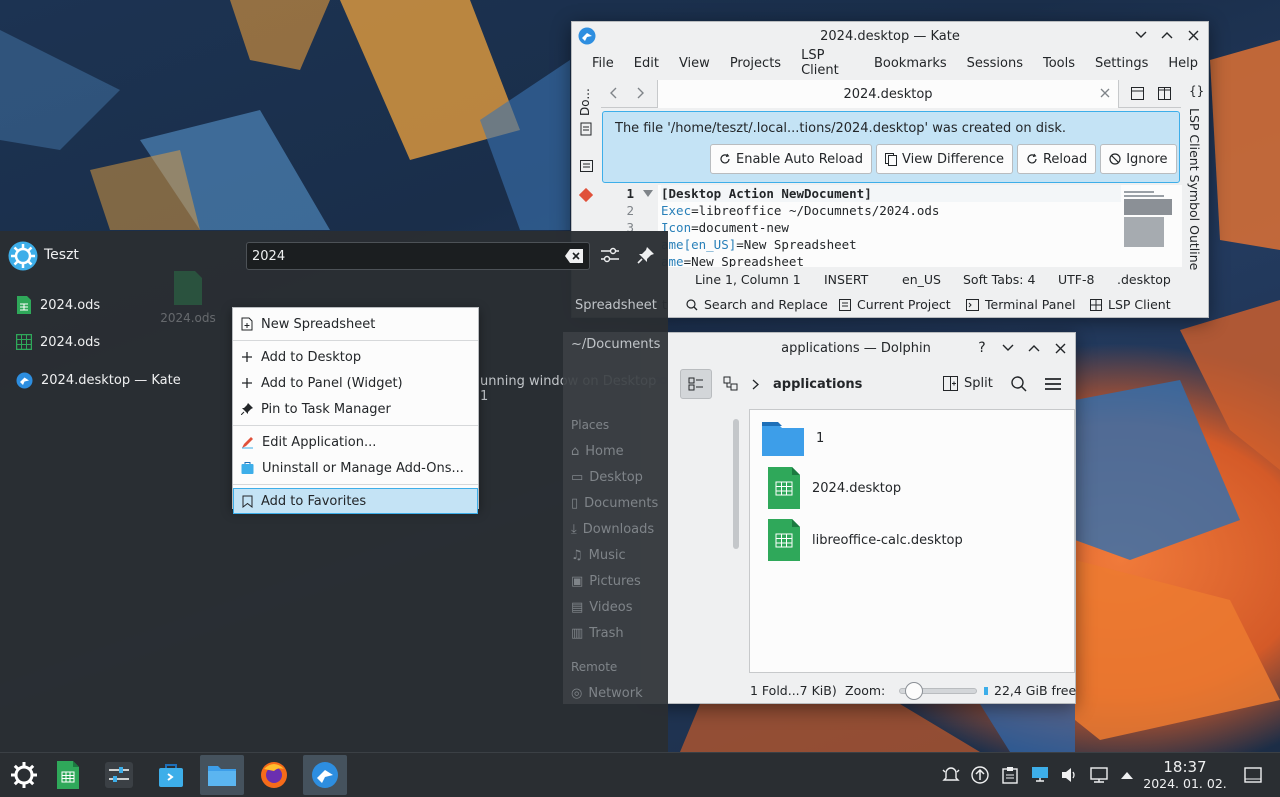  What do you see at coordinates (1069, 775) in the screenshot?
I see `volume-icon` at bounding box center [1069, 775].